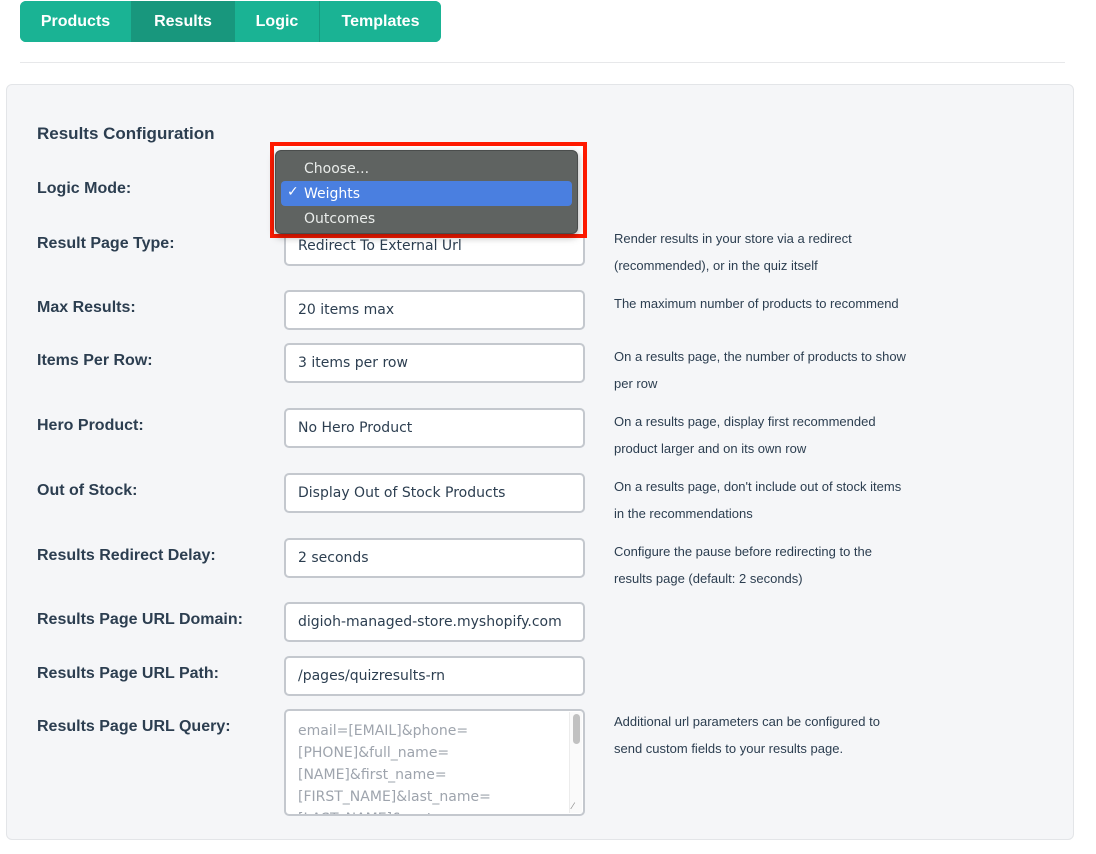 Image resolution: width=1096 pixels, height=854 pixels. Describe the element at coordinates (372, 775) in the screenshot. I see `placeholder-line: [NAME]&first_name=` at that location.